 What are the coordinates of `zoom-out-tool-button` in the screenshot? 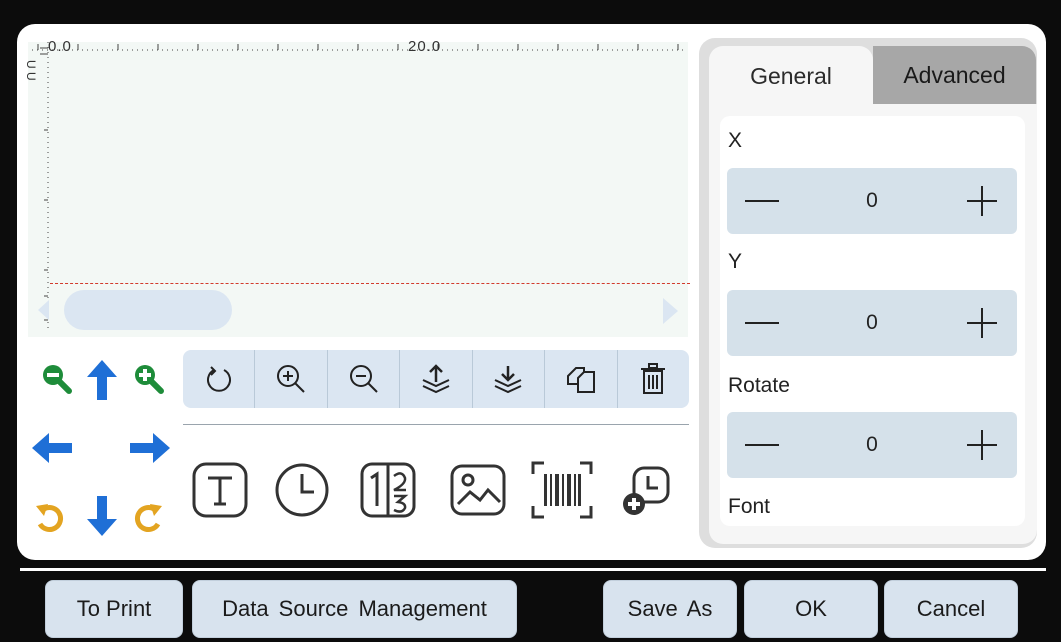 It's located at (364, 379).